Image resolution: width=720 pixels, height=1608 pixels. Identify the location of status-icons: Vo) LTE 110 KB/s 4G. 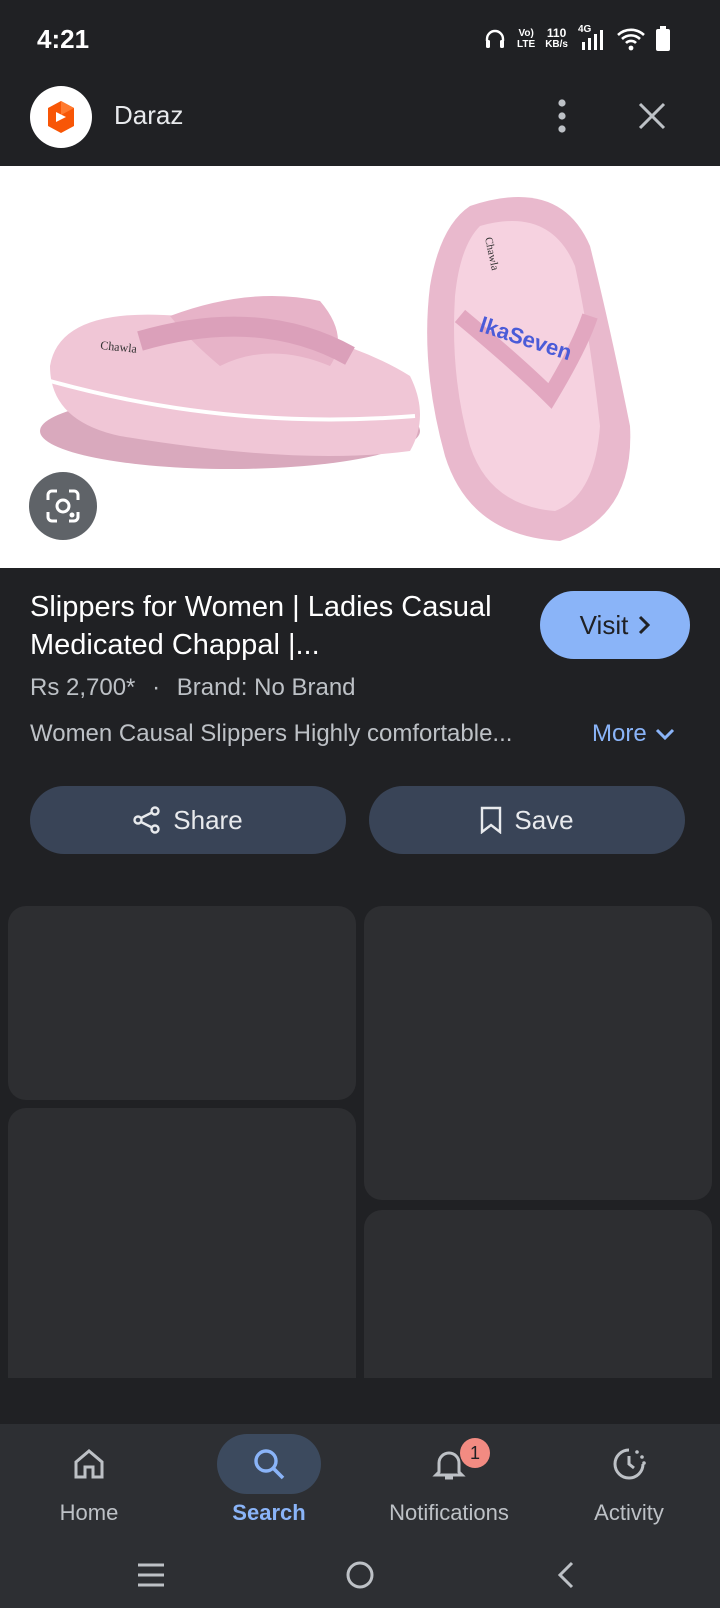
(576, 38).